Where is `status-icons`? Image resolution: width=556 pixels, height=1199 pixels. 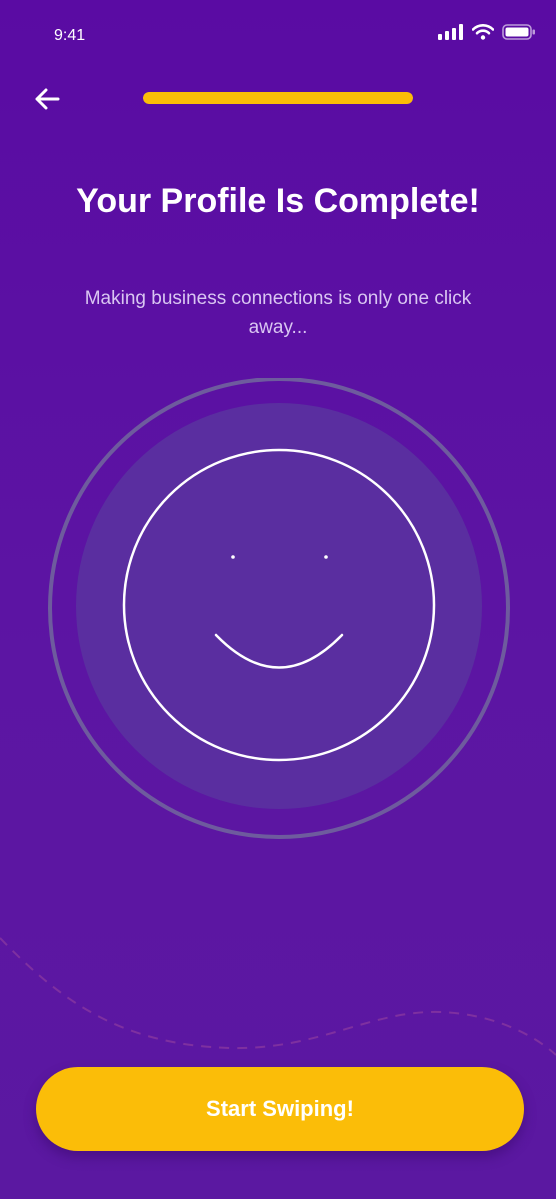 status-icons is located at coordinates (487, 32).